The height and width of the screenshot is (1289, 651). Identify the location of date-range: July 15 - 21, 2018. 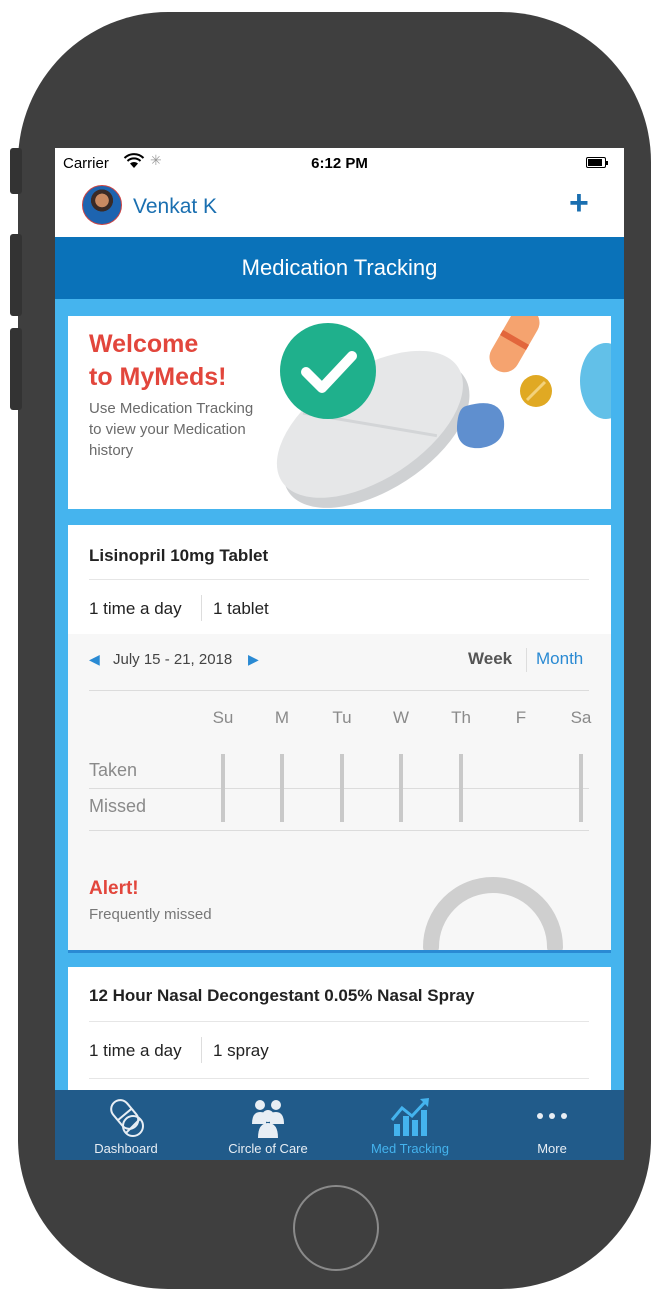
(173, 659).